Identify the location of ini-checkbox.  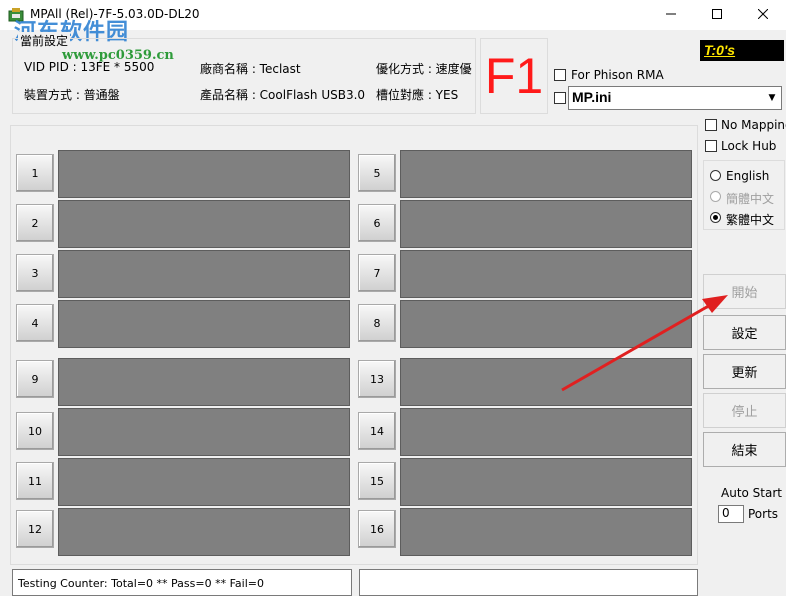
(560, 98).